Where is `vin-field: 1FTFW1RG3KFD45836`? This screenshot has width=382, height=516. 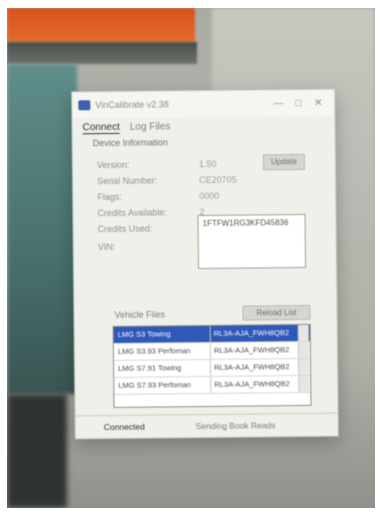 vin-field: 1FTFW1RG3KFD45836 is located at coordinates (252, 241).